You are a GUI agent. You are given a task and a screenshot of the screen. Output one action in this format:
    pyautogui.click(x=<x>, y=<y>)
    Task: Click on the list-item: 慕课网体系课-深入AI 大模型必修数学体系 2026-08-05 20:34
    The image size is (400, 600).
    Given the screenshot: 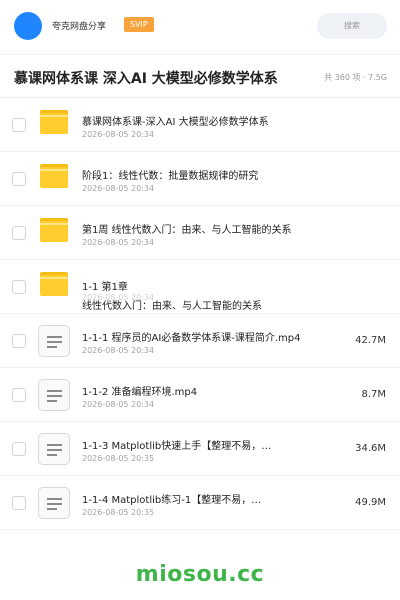 What is the action you would take?
    pyautogui.click(x=200, y=125)
    